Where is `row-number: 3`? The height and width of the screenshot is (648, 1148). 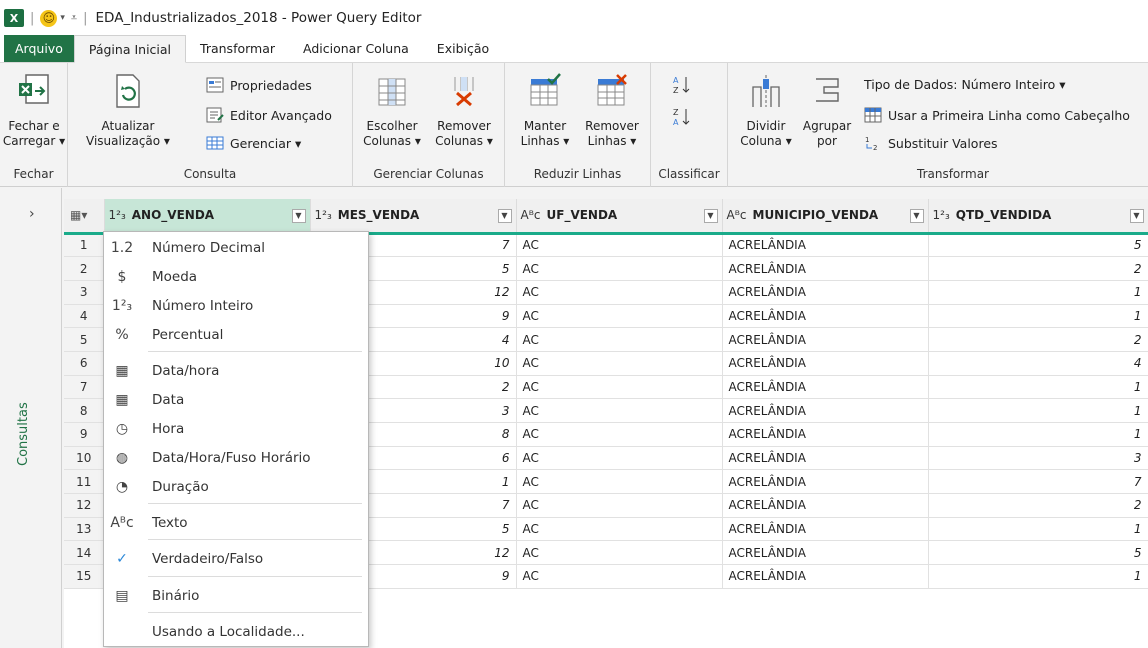 row-number: 3 is located at coordinates (84, 292).